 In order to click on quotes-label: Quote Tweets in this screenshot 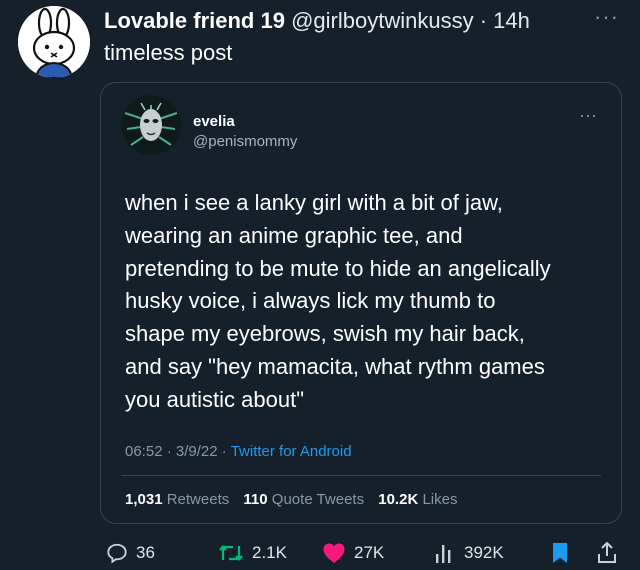, I will do `click(318, 499)`.